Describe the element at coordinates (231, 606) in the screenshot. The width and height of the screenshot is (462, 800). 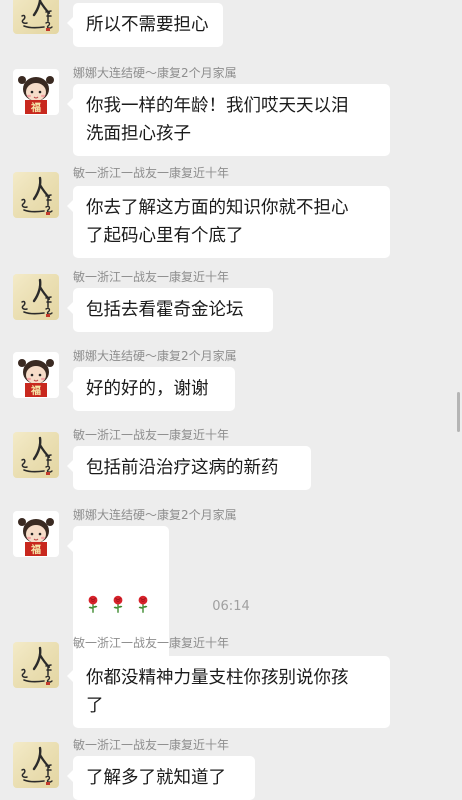
I see `timestamp: 06:14` at that location.